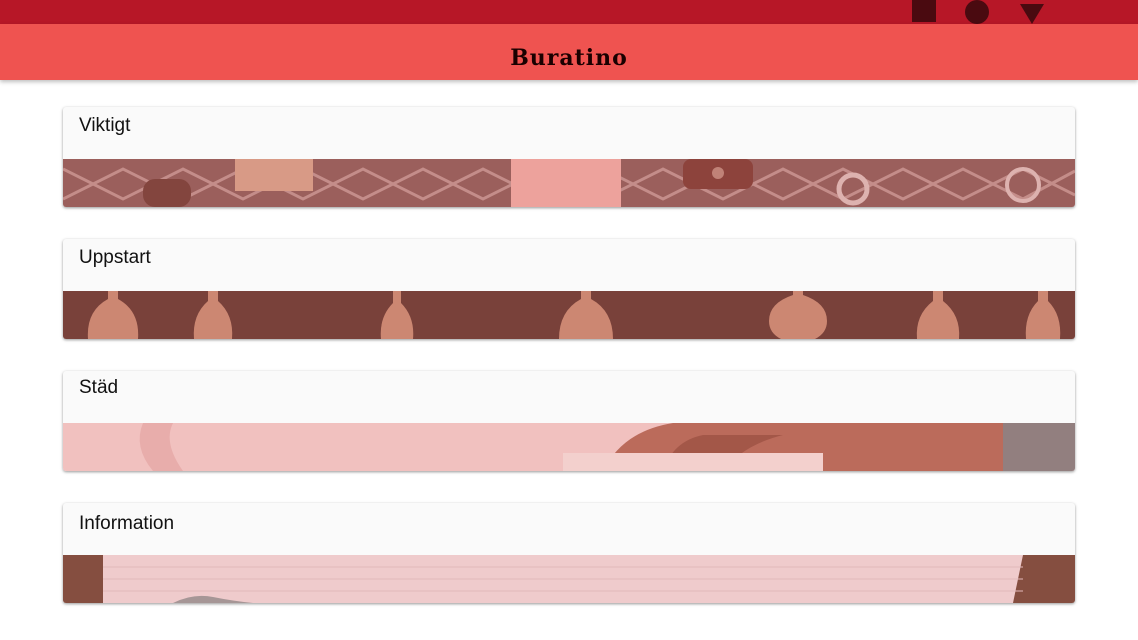 The height and width of the screenshot is (640, 1138). I want to click on card-title: Städ, so click(99, 387).